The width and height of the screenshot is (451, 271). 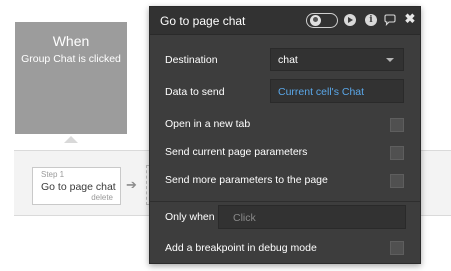 What do you see at coordinates (203, 21) in the screenshot?
I see `panel-title: Go to page chat` at bounding box center [203, 21].